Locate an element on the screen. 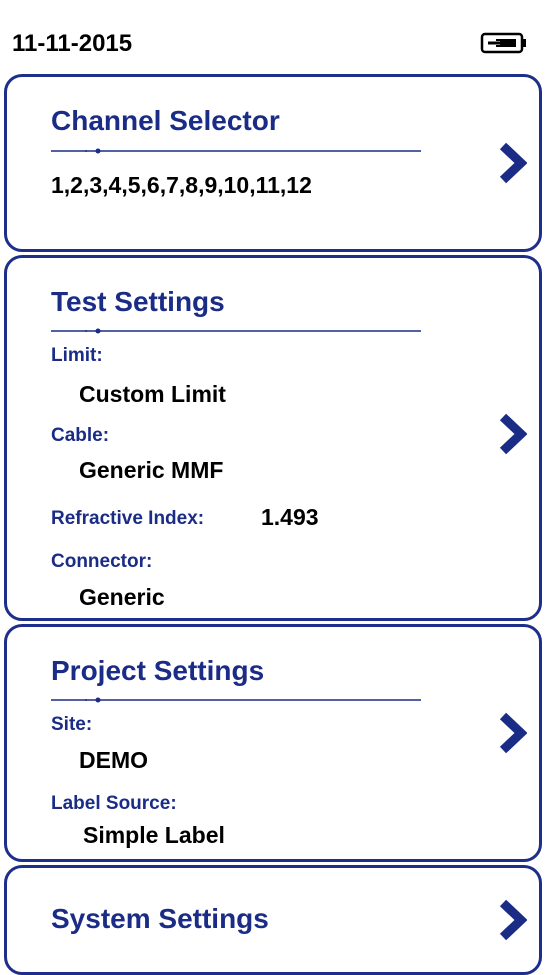 This screenshot has height=975, width=548. label-source-value: Simple Label is located at coordinates (154, 835).